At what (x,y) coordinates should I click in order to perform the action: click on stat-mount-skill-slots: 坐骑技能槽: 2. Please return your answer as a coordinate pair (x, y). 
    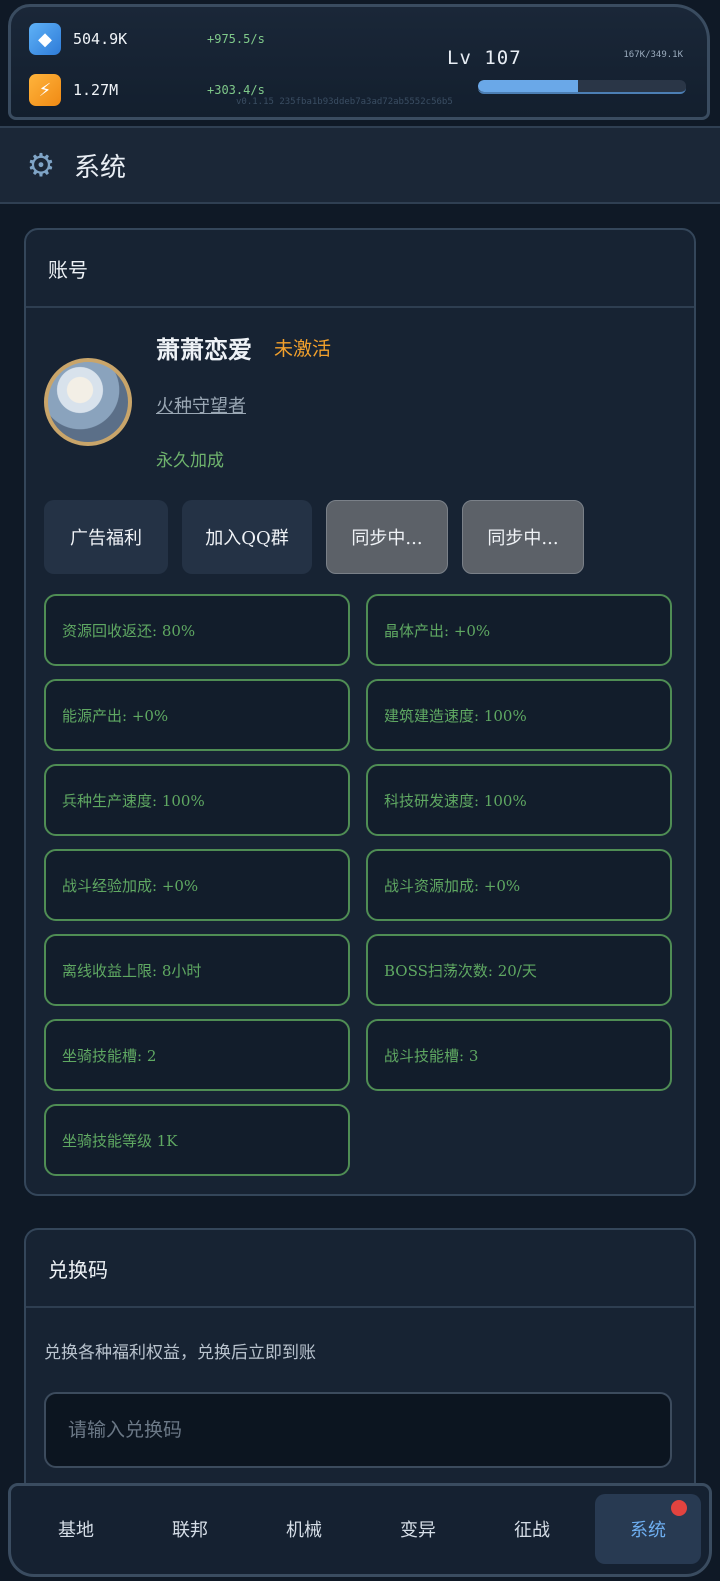
    Looking at the image, I should click on (197, 1055).